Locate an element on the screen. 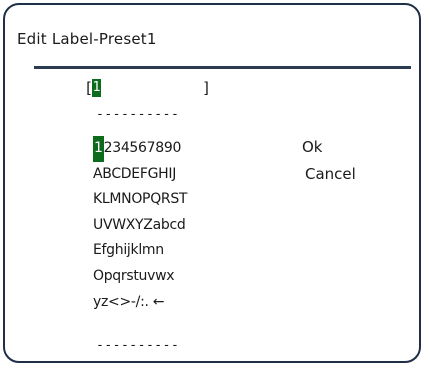 The image size is (430, 369). char-row-text: 234567890 is located at coordinates (143, 148).